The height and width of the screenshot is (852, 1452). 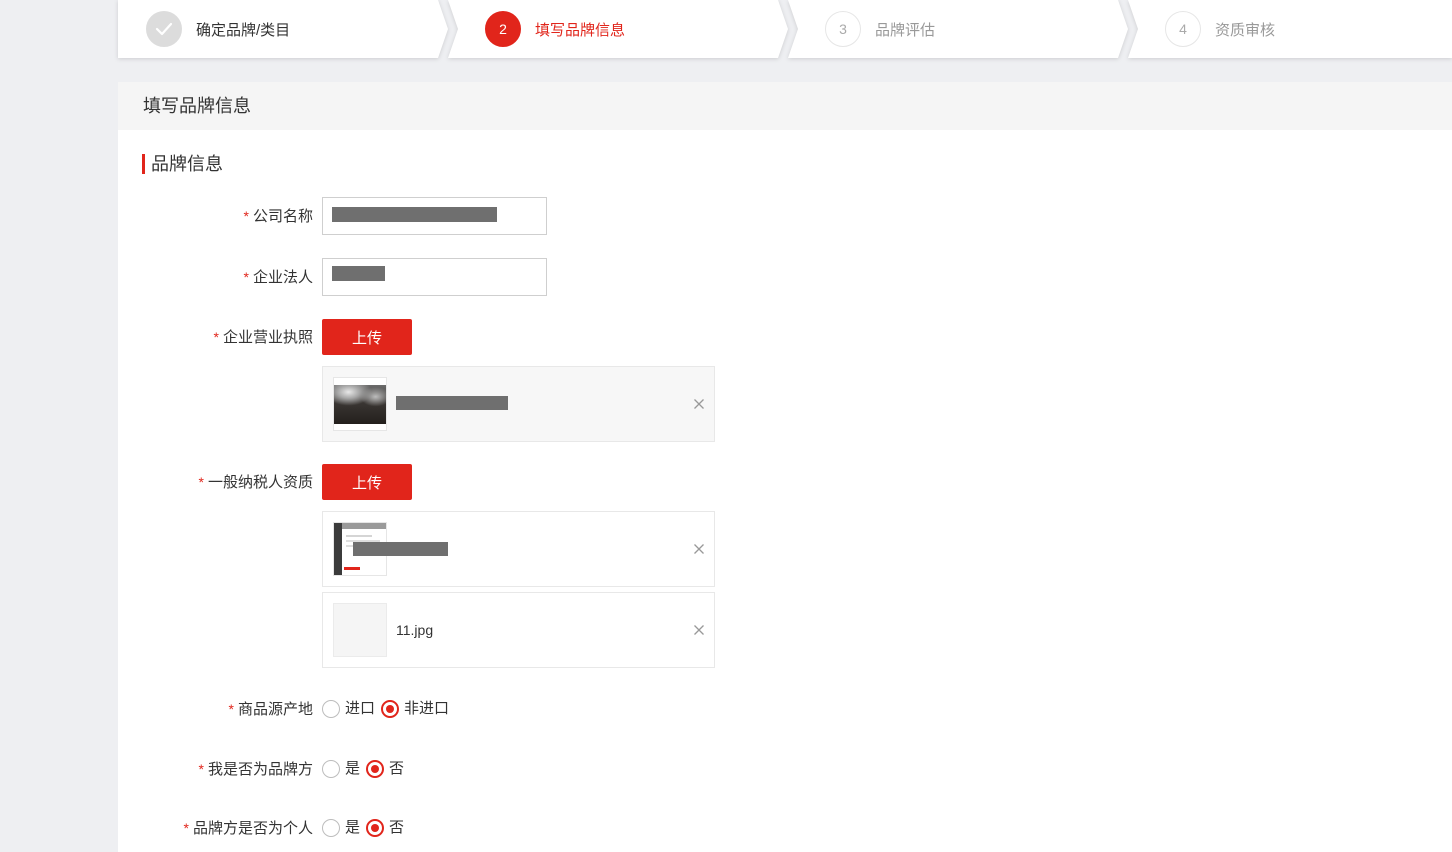 I want to click on company-name-input-wrap, so click(x=434, y=216).